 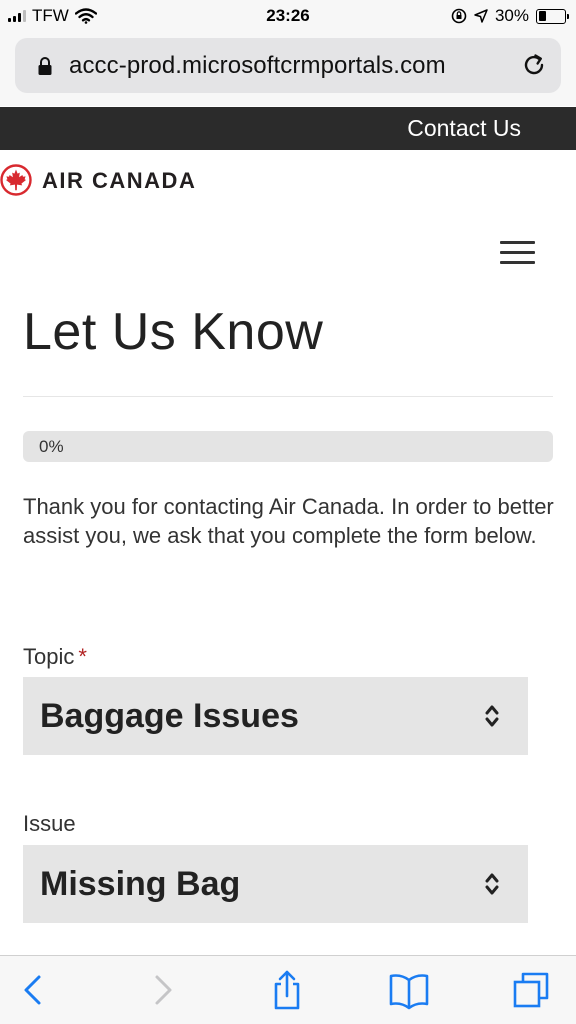 I want to click on top-utility-bar: Contact Us, so click(x=288, y=128).